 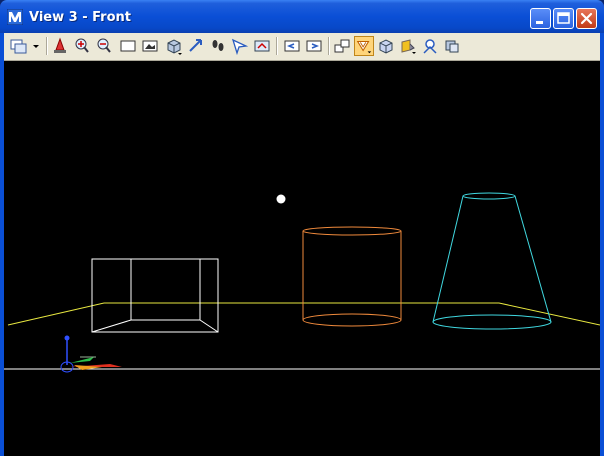 What do you see at coordinates (302, 16) in the screenshot?
I see `title-bar: View 3 - Front` at bounding box center [302, 16].